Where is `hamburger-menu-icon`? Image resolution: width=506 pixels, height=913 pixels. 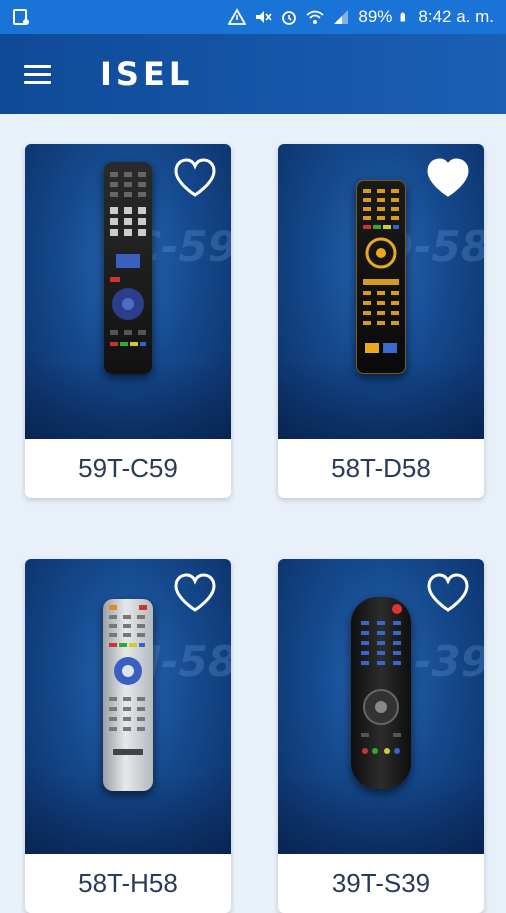 hamburger-menu-icon is located at coordinates (44, 74).